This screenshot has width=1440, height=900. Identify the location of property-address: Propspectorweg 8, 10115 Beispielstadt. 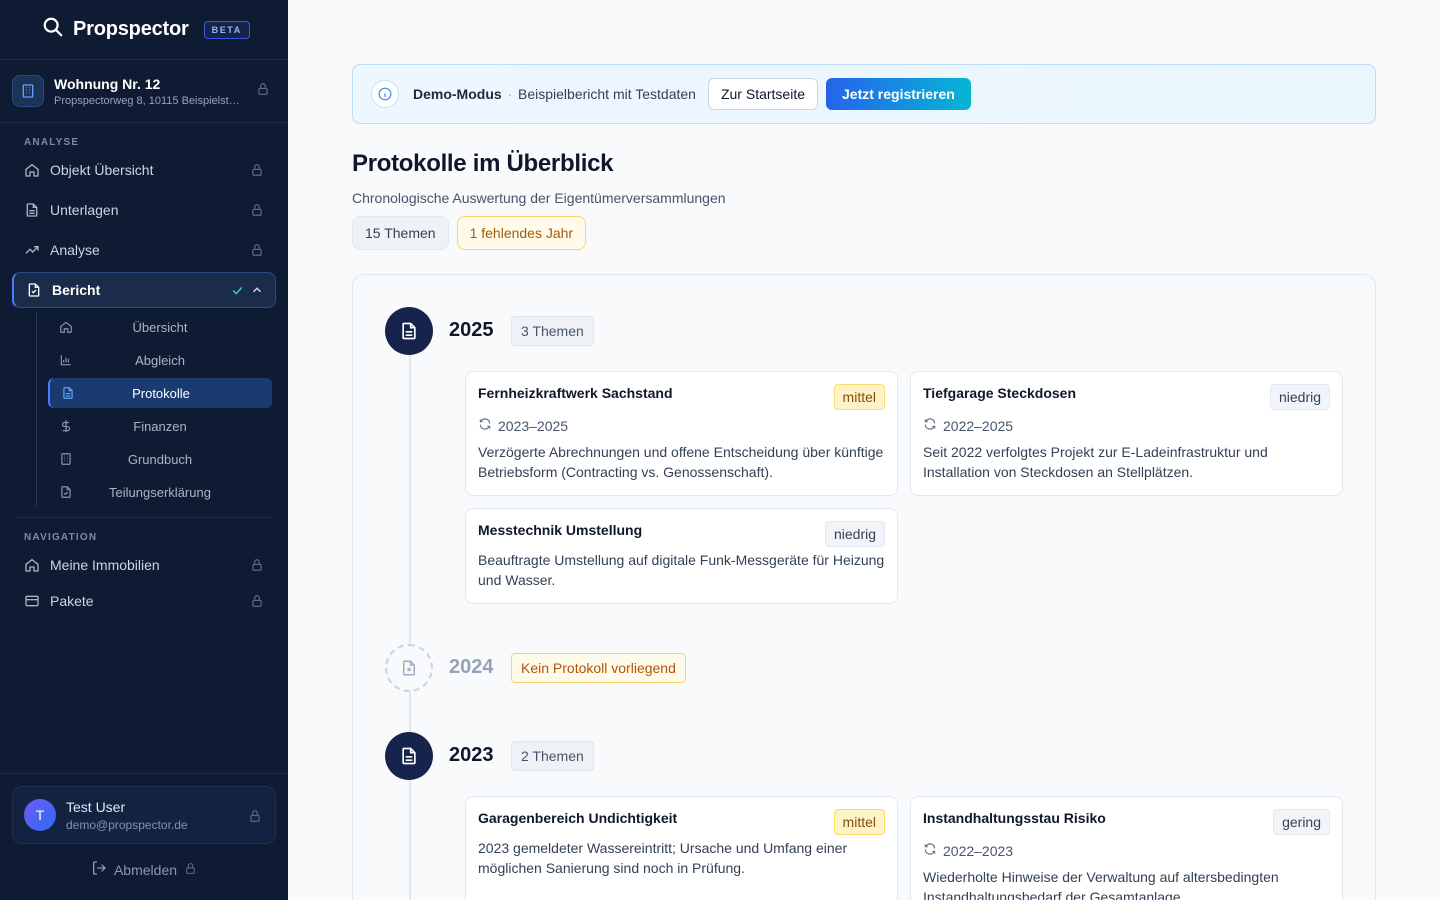
(147, 100).